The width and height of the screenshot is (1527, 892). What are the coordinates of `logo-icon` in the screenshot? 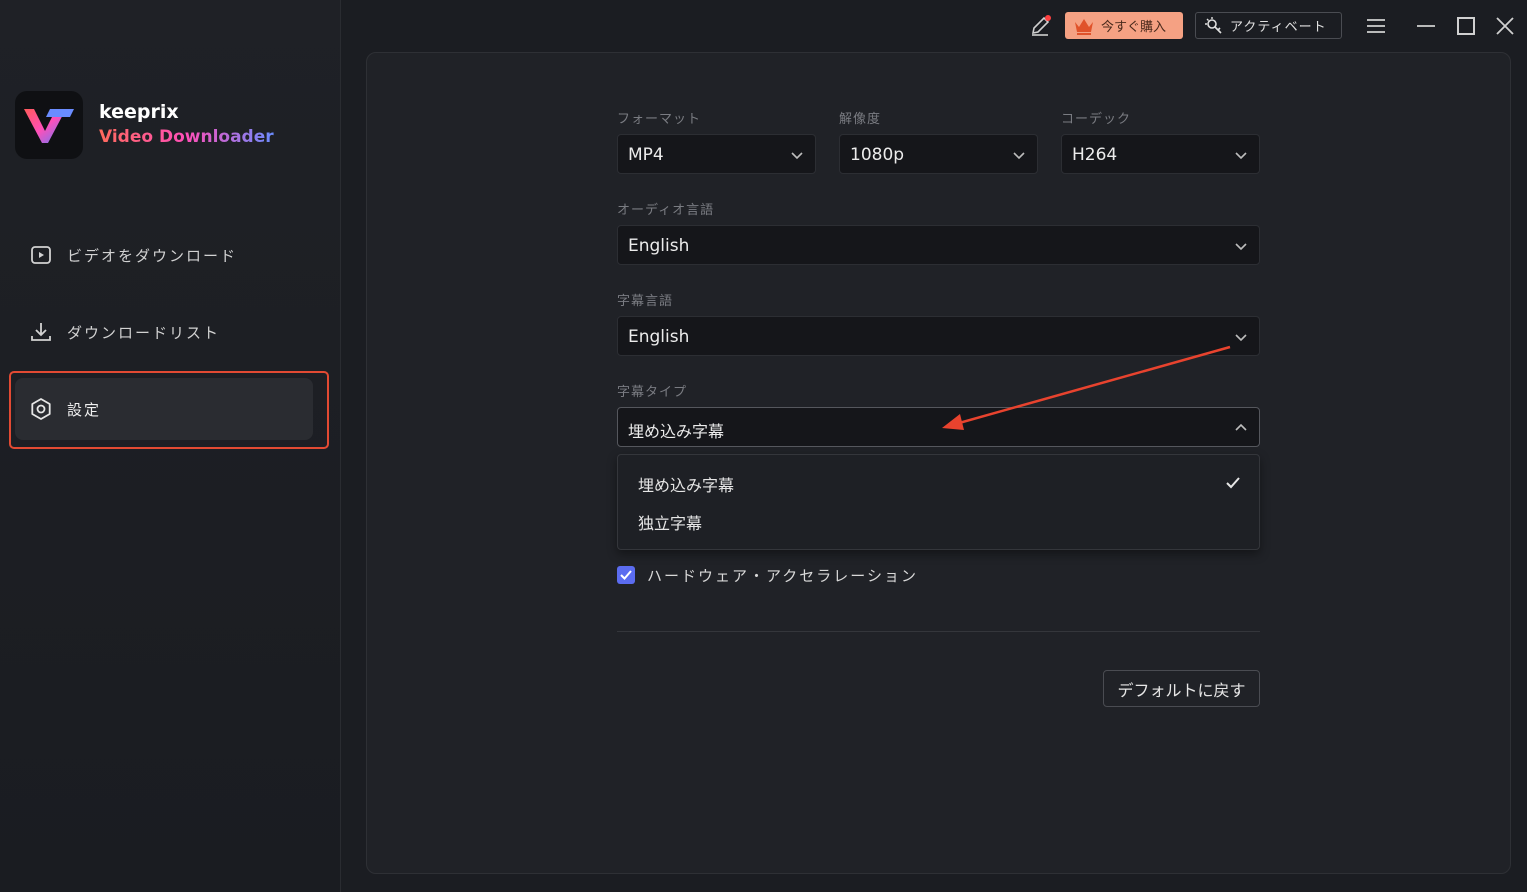 It's located at (49, 126).